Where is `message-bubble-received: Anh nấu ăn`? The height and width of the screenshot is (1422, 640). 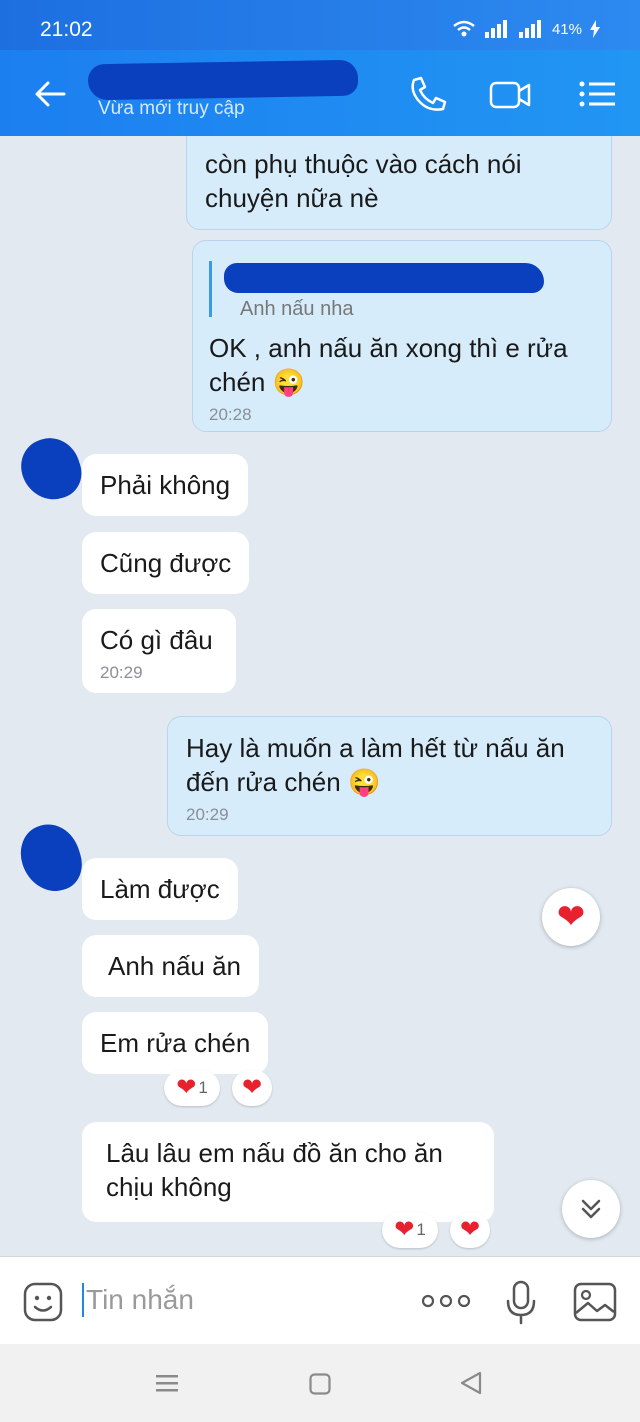
message-bubble-received: Anh nấu ăn is located at coordinates (171, 966).